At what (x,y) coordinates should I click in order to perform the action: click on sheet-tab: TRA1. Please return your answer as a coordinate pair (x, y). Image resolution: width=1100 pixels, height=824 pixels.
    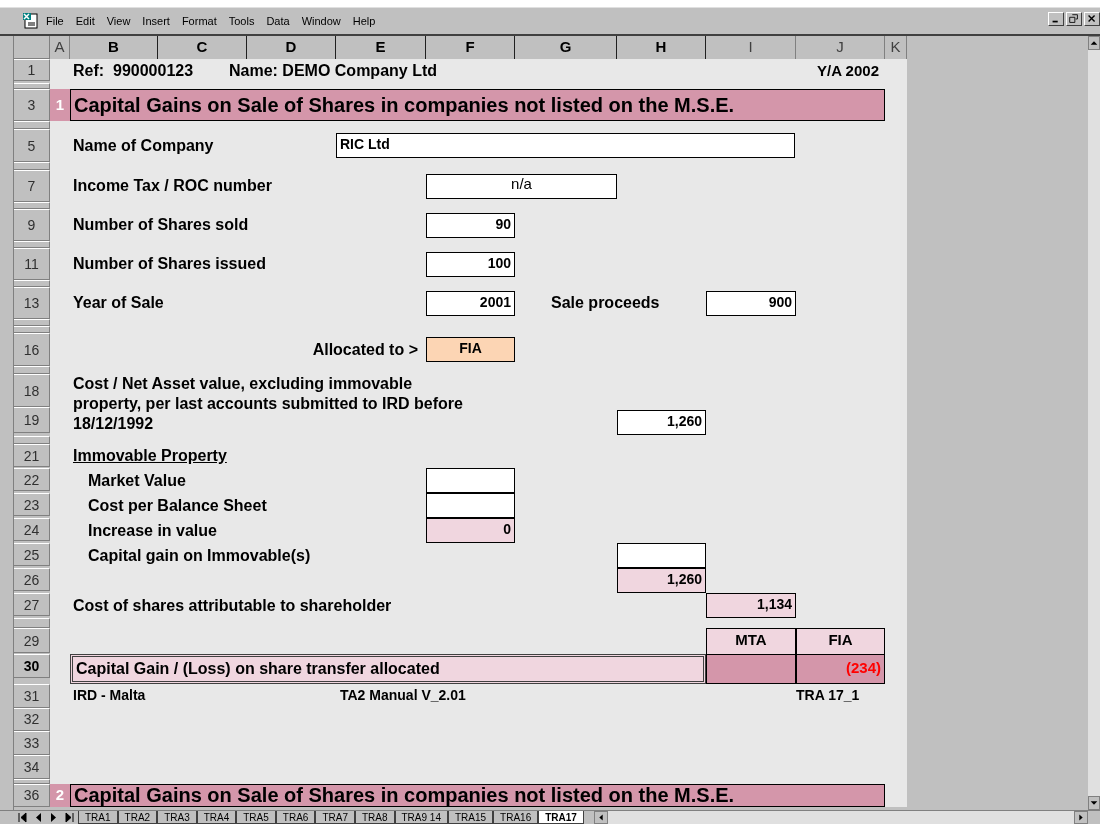
    Looking at the image, I should click on (98, 817).